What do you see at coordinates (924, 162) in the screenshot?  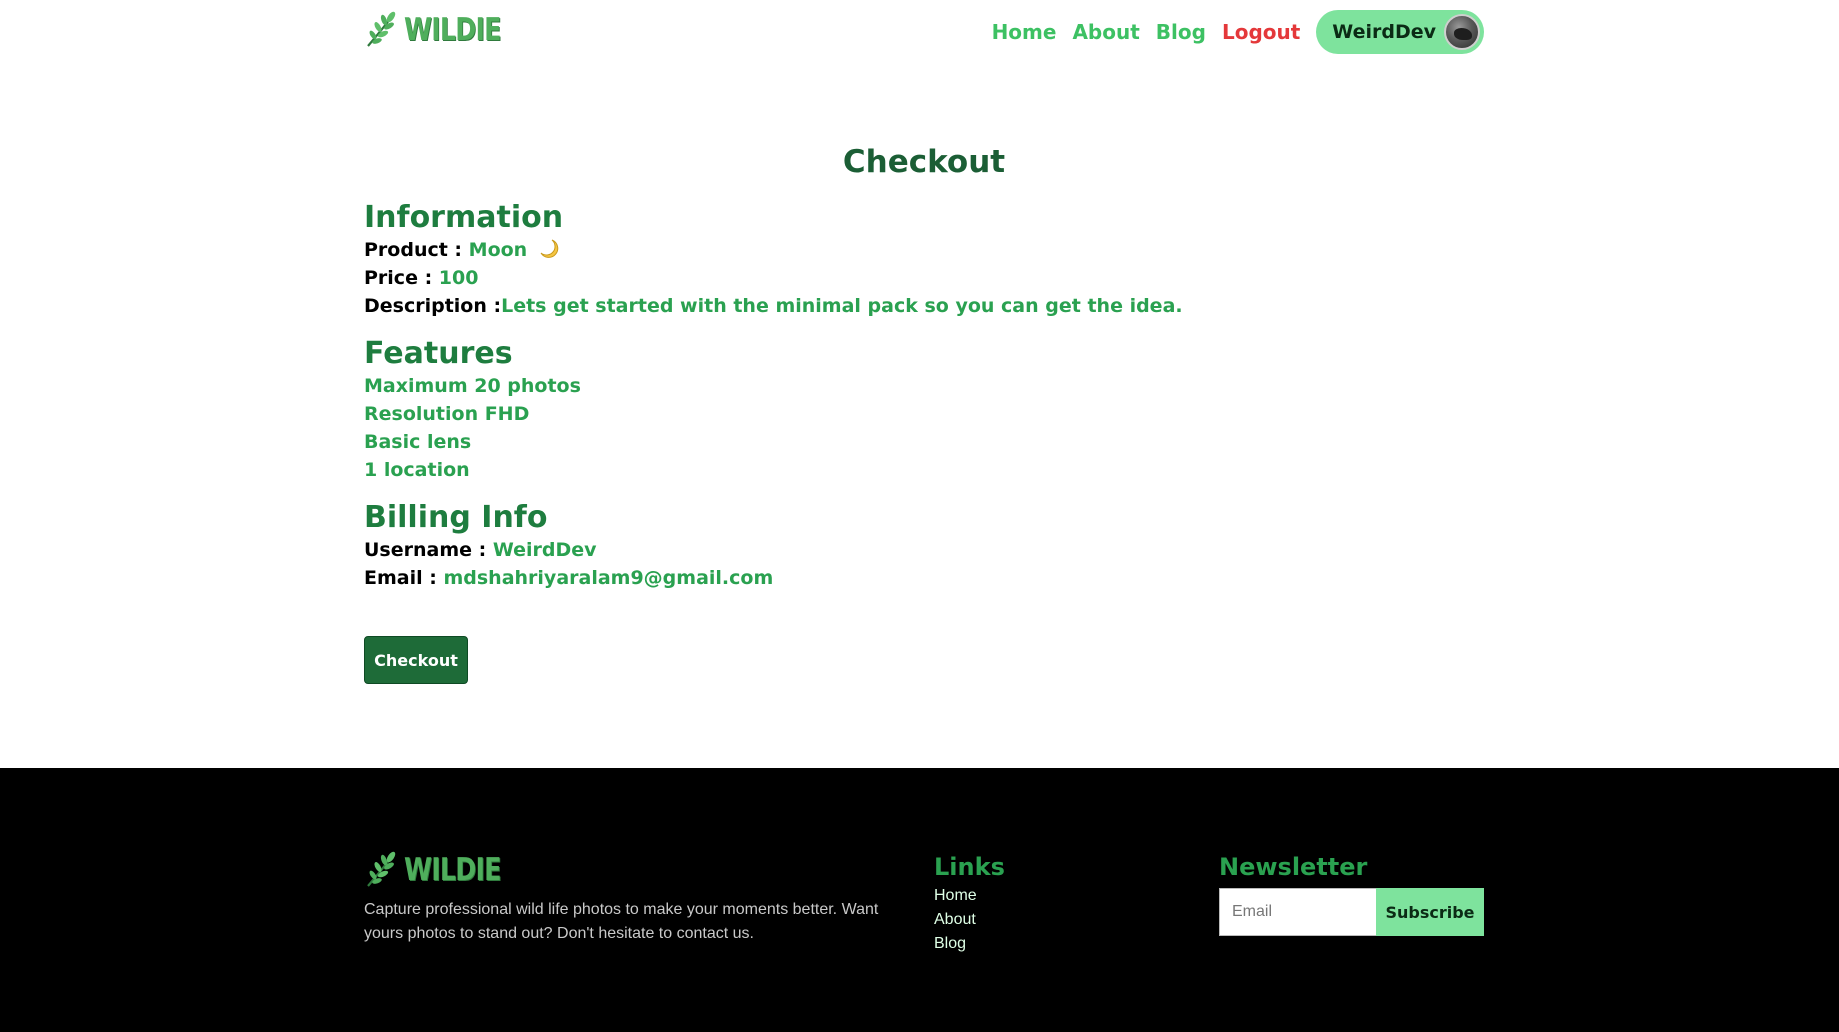 I see `page-title: Checkout` at bounding box center [924, 162].